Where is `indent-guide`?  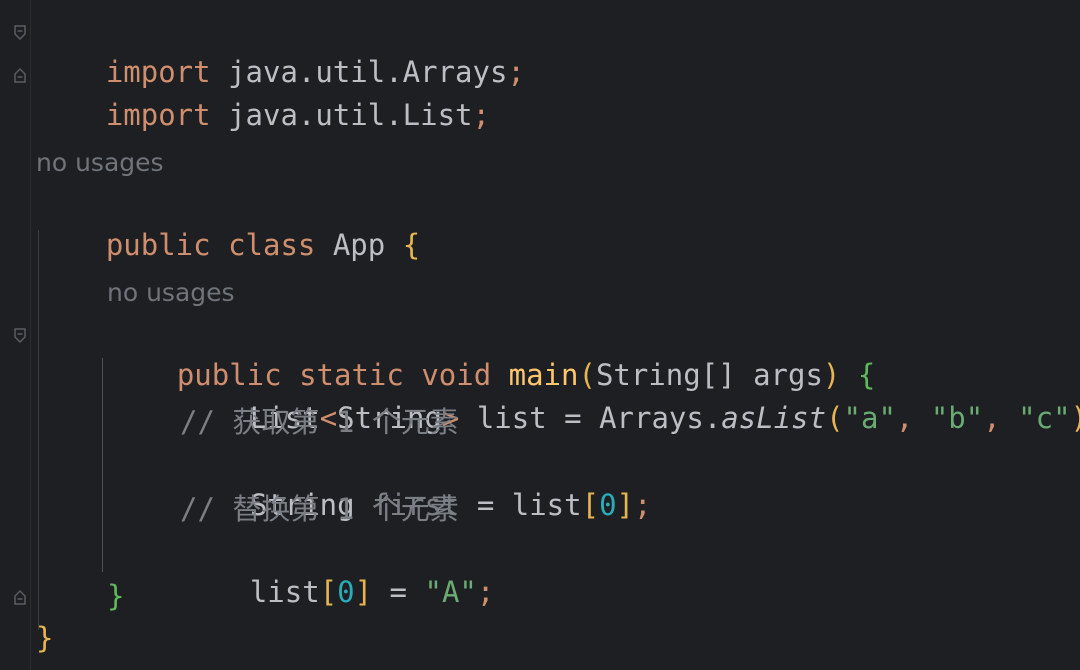 indent-guide is located at coordinates (102, 465).